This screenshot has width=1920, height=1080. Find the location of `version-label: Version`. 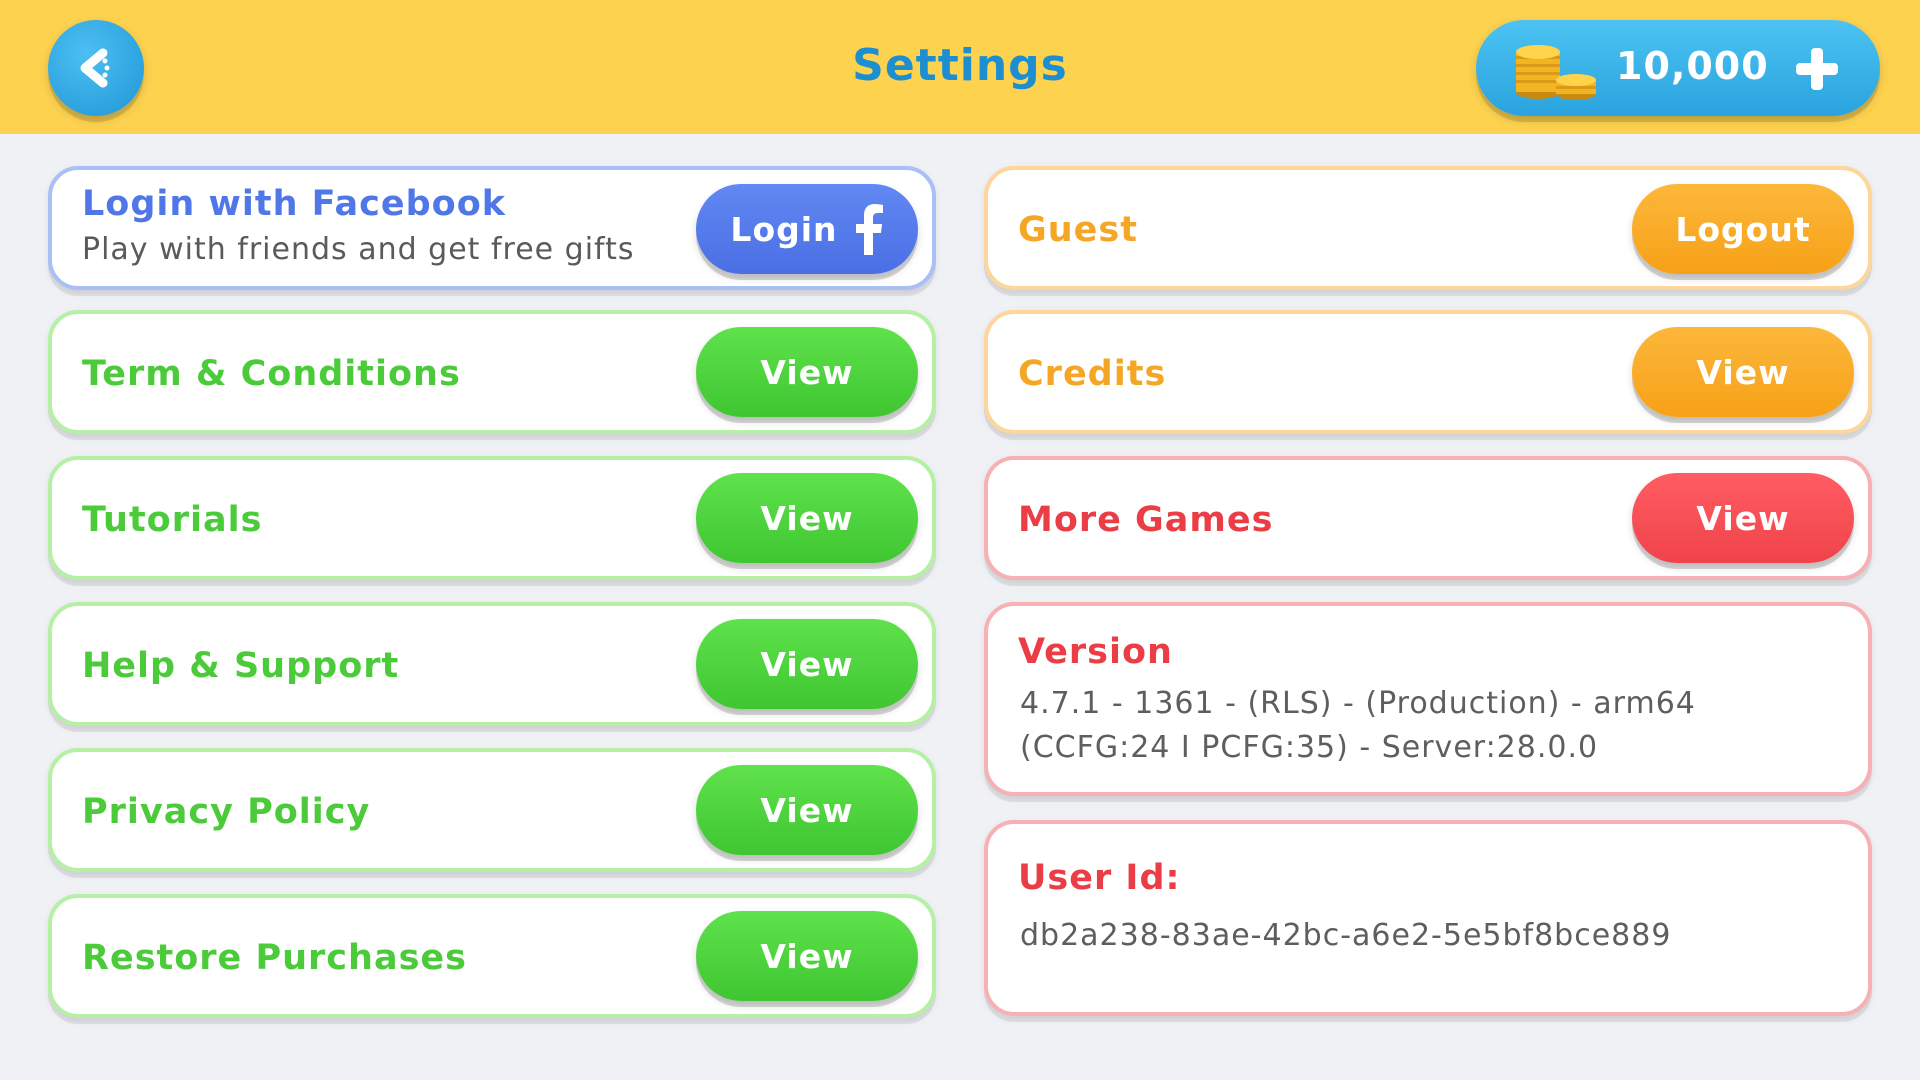

version-label: Version is located at coordinates (1095, 652).